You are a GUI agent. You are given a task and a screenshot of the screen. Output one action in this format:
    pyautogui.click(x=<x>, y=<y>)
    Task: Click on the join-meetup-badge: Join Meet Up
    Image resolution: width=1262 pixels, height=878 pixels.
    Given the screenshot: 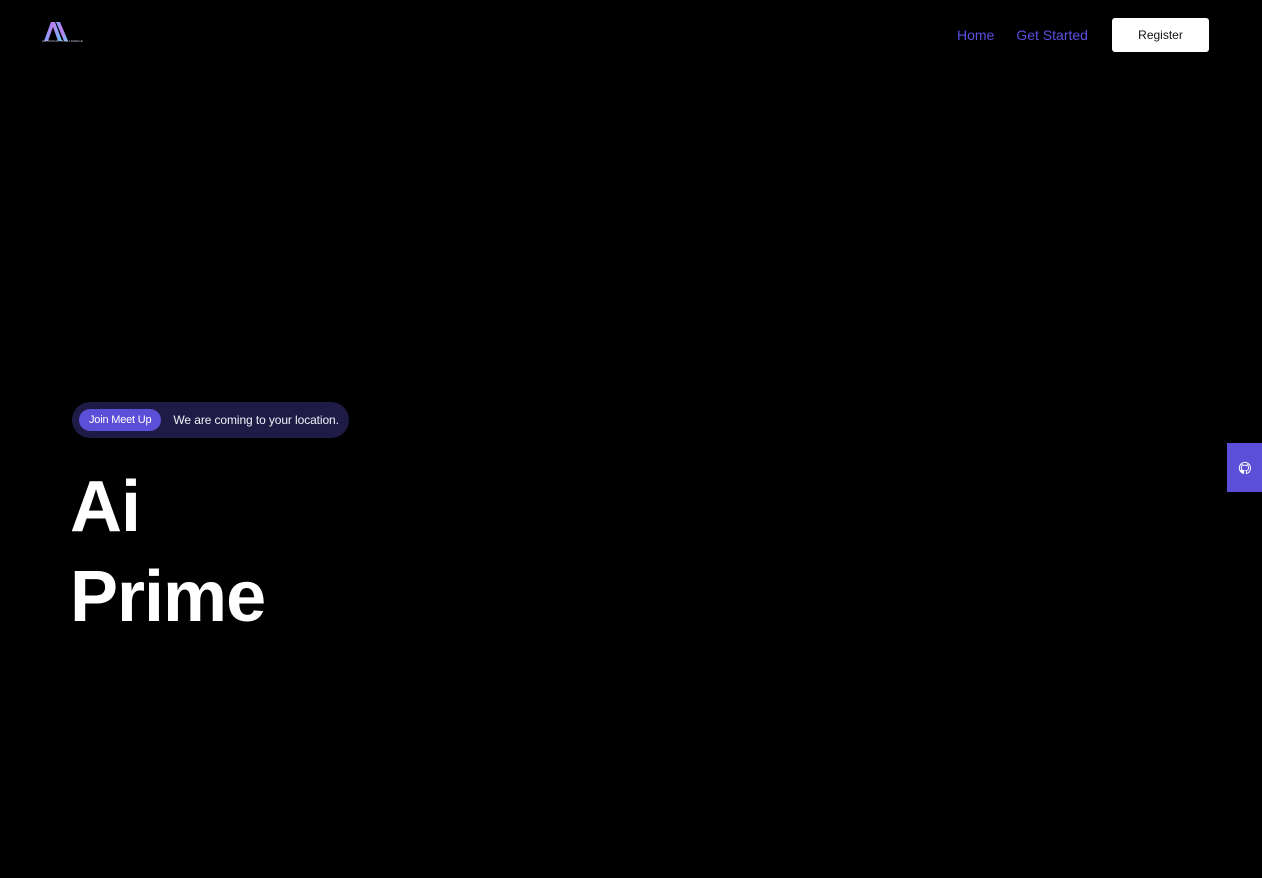 What is the action you would take?
    pyautogui.click(x=120, y=420)
    